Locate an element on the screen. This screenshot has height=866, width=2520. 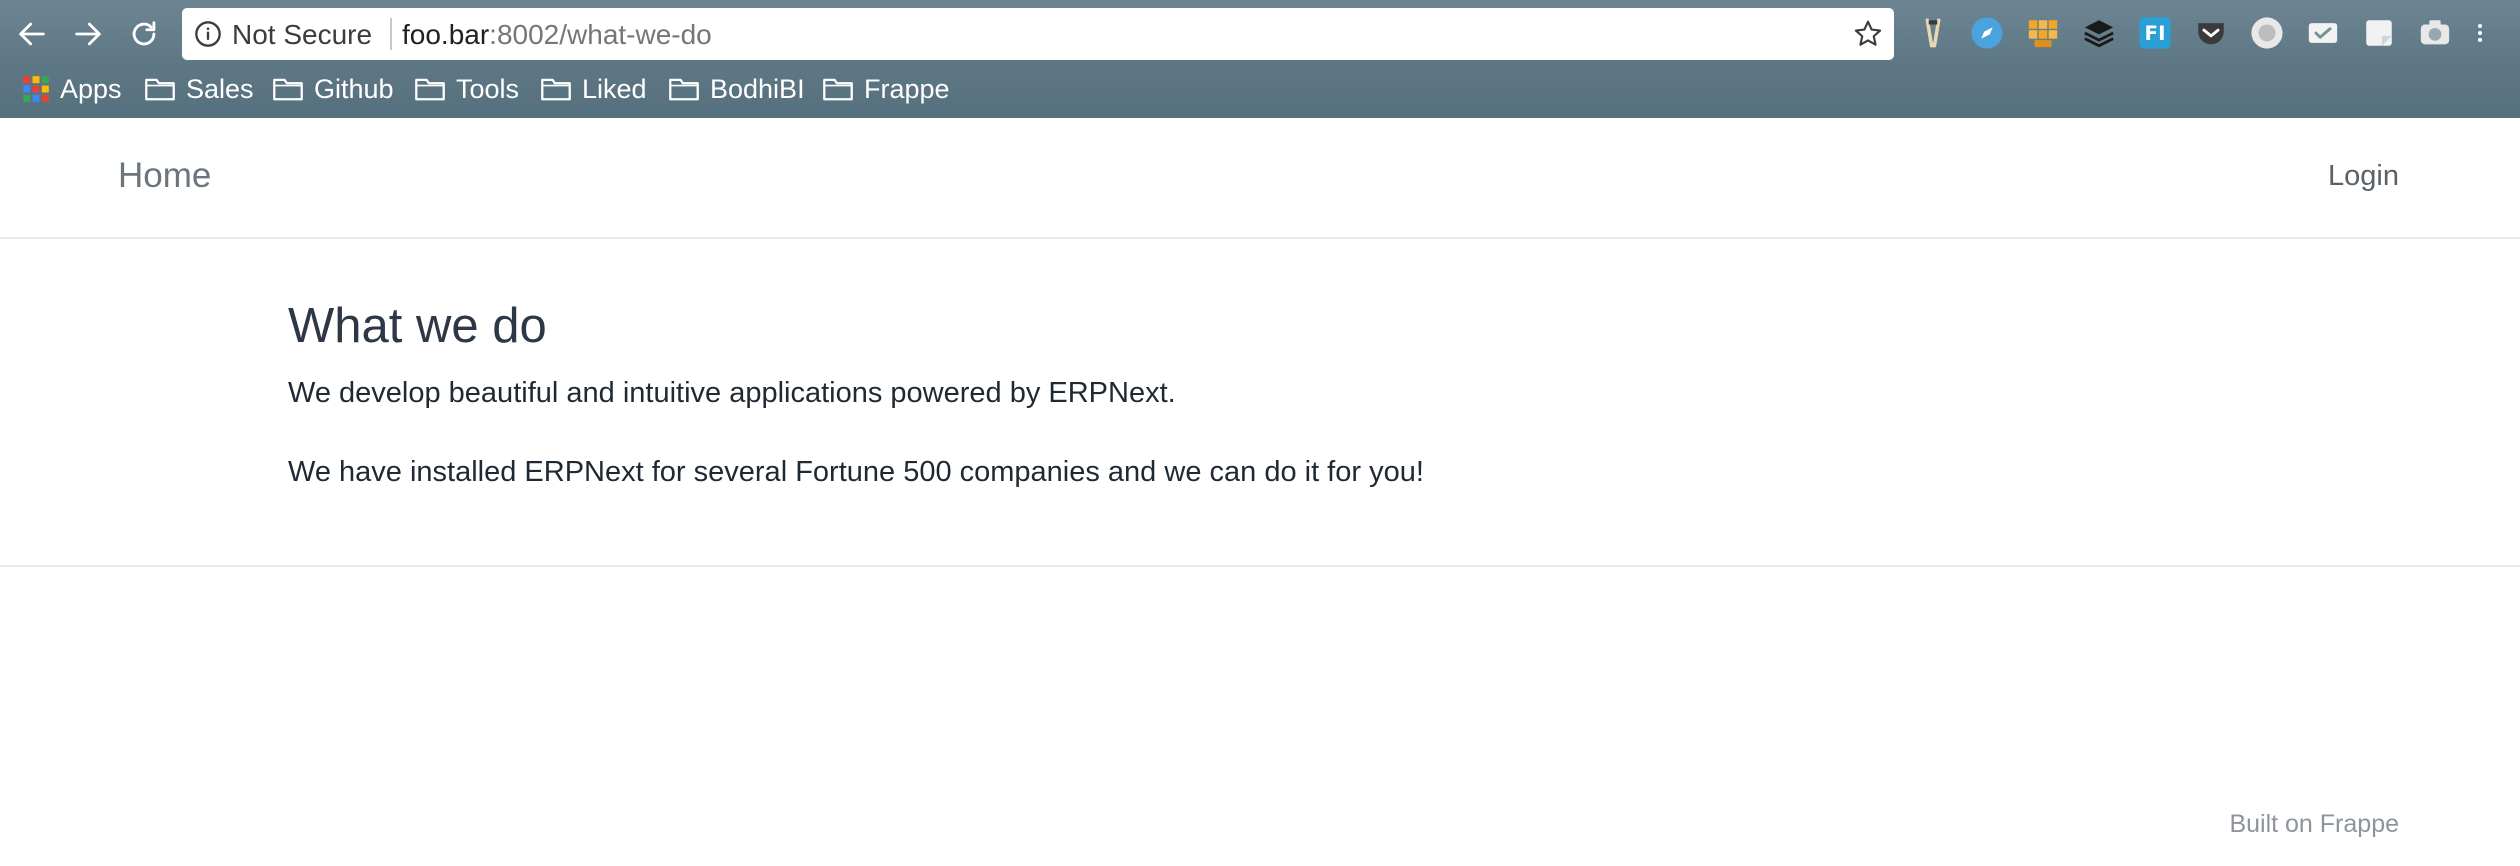
svg-text: FI is located at coordinates (2155, 33).